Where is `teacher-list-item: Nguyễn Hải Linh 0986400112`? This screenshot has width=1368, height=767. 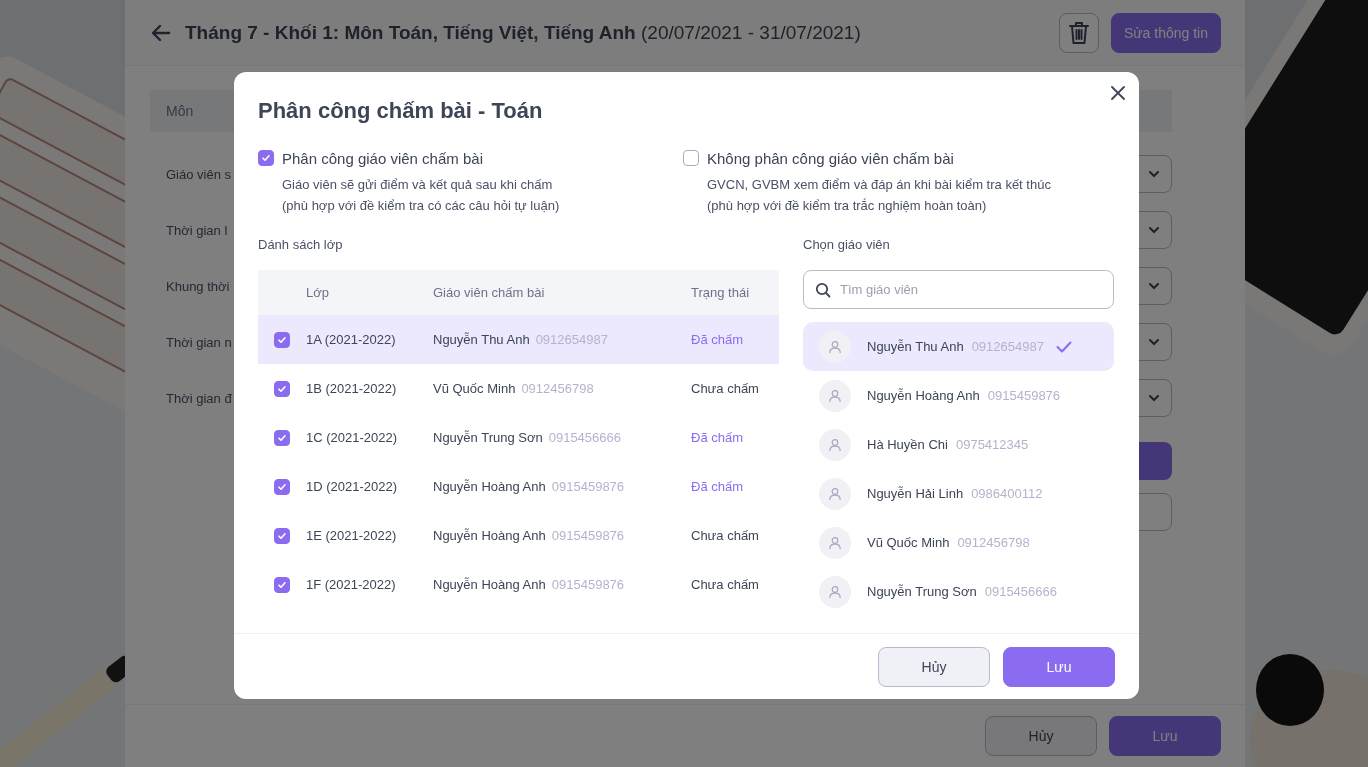 teacher-list-item: Nguyễn Hải Linh 0986400112 is located at coordinates (958, 493).